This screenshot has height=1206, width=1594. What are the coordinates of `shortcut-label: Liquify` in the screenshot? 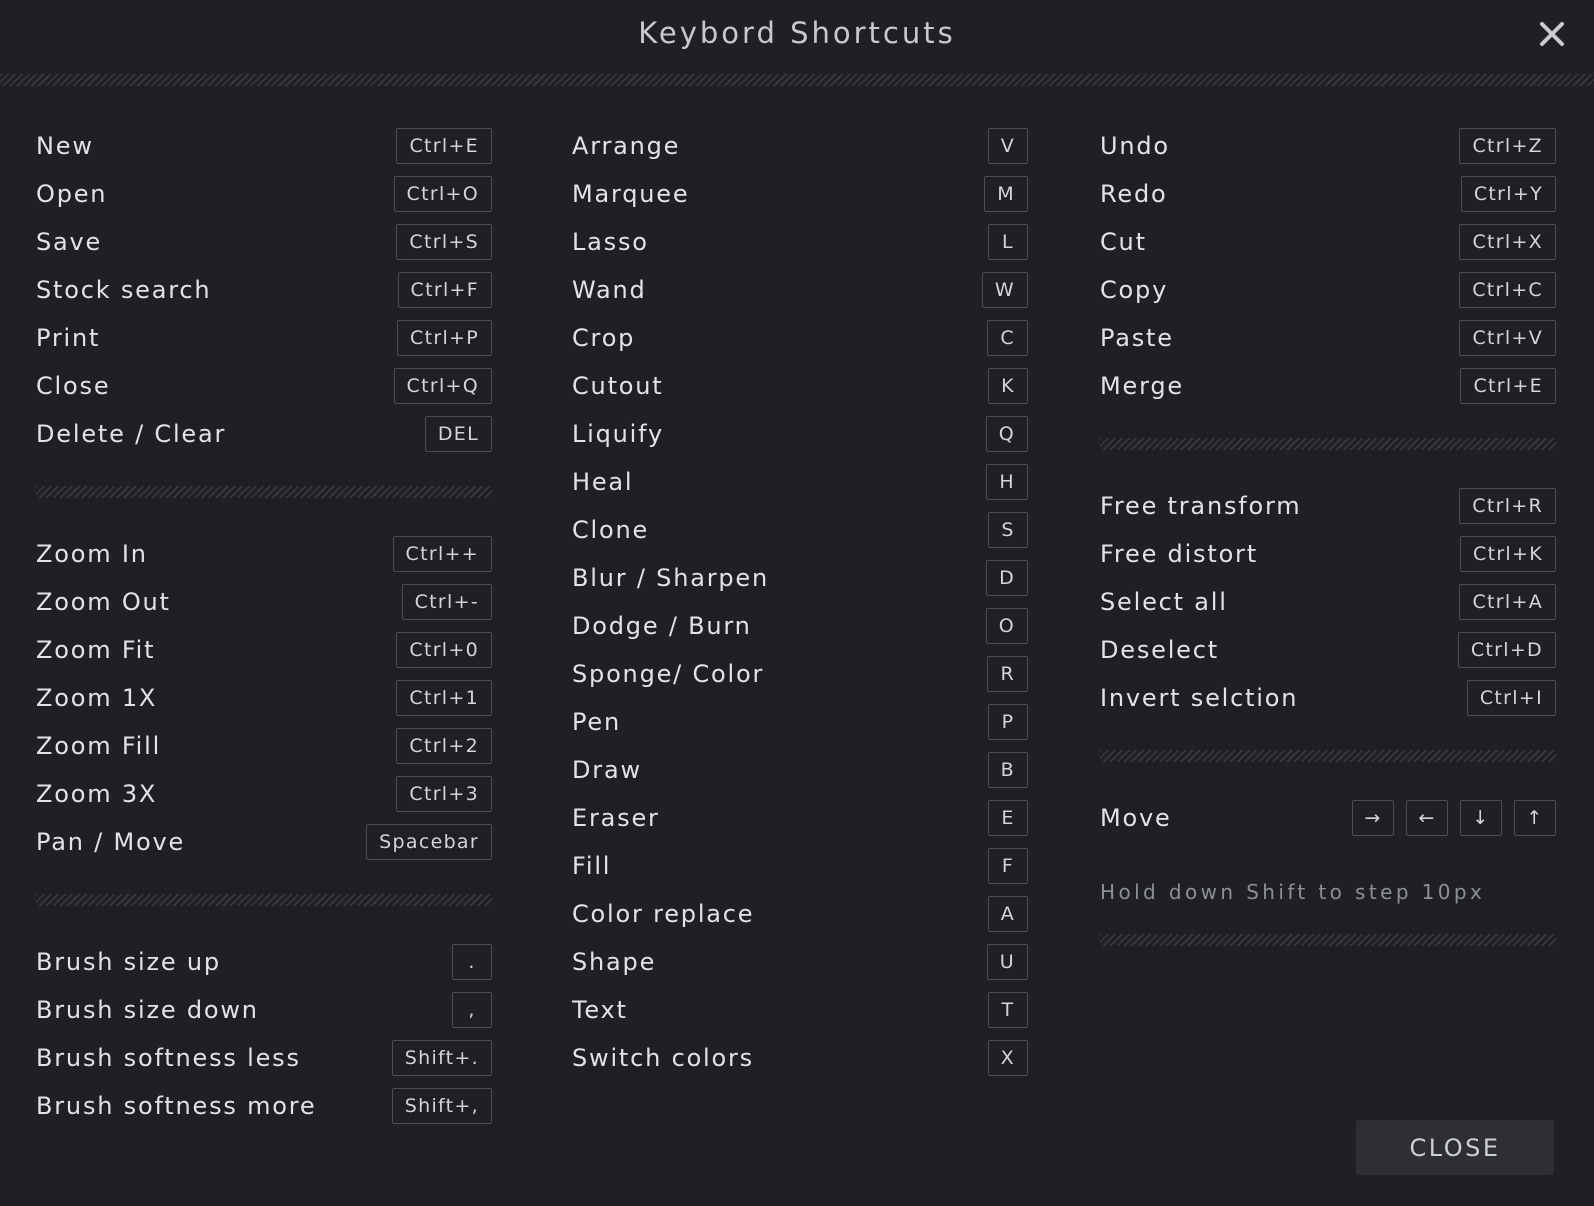 It's located at (618, 434).